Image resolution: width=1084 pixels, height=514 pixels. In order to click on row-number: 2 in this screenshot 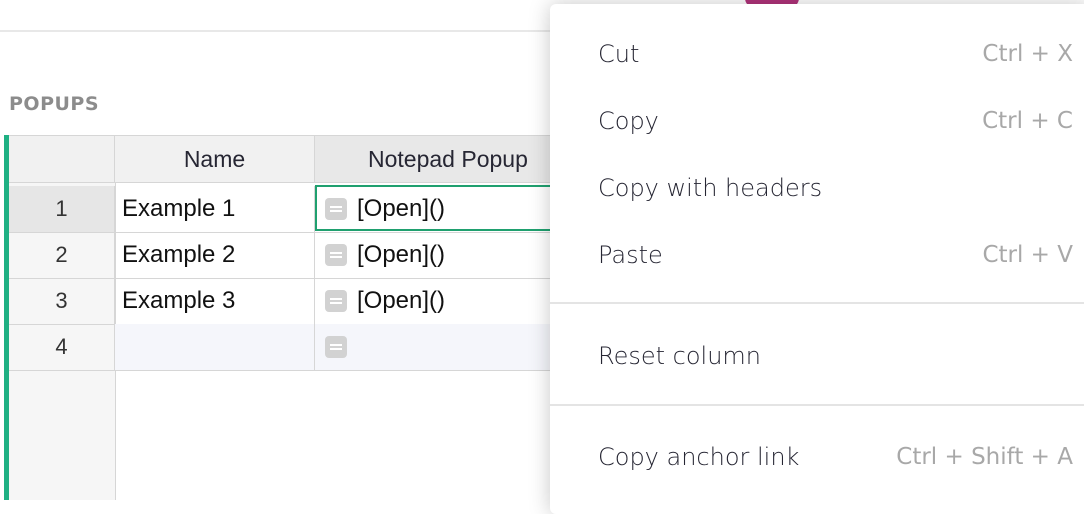, I will do `click(62, 255)`.